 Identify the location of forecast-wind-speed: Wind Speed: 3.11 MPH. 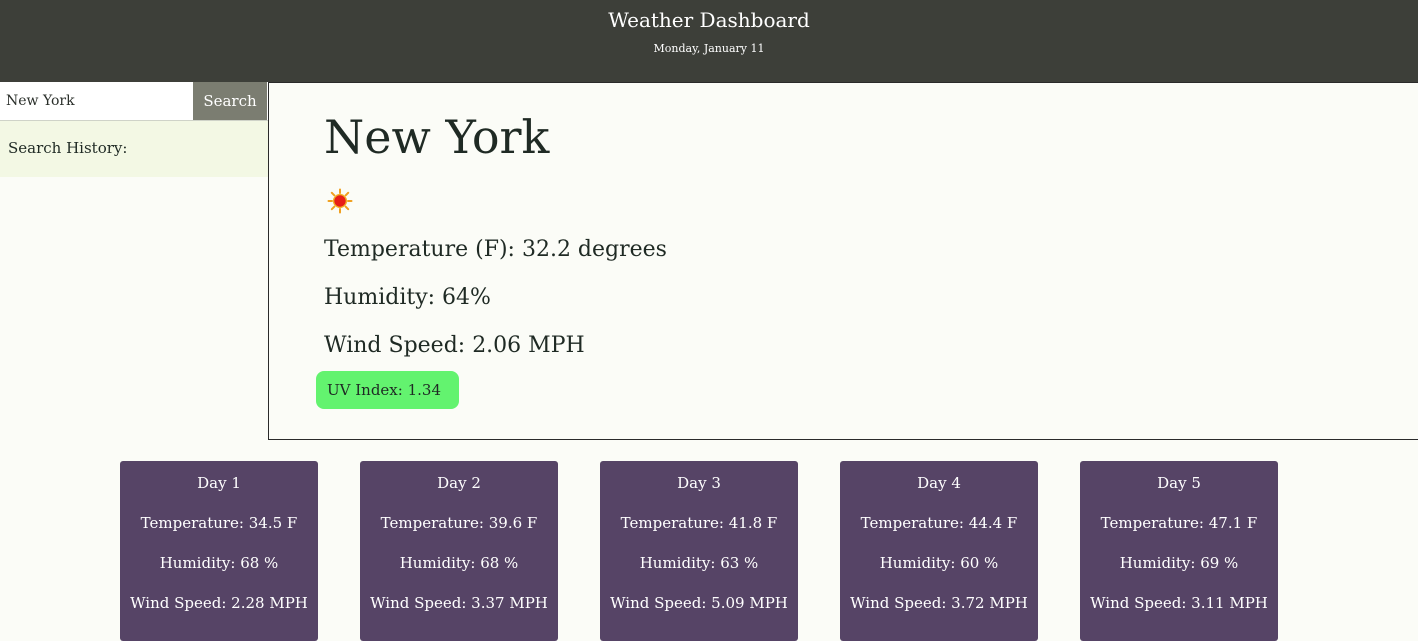
(1179, 603).